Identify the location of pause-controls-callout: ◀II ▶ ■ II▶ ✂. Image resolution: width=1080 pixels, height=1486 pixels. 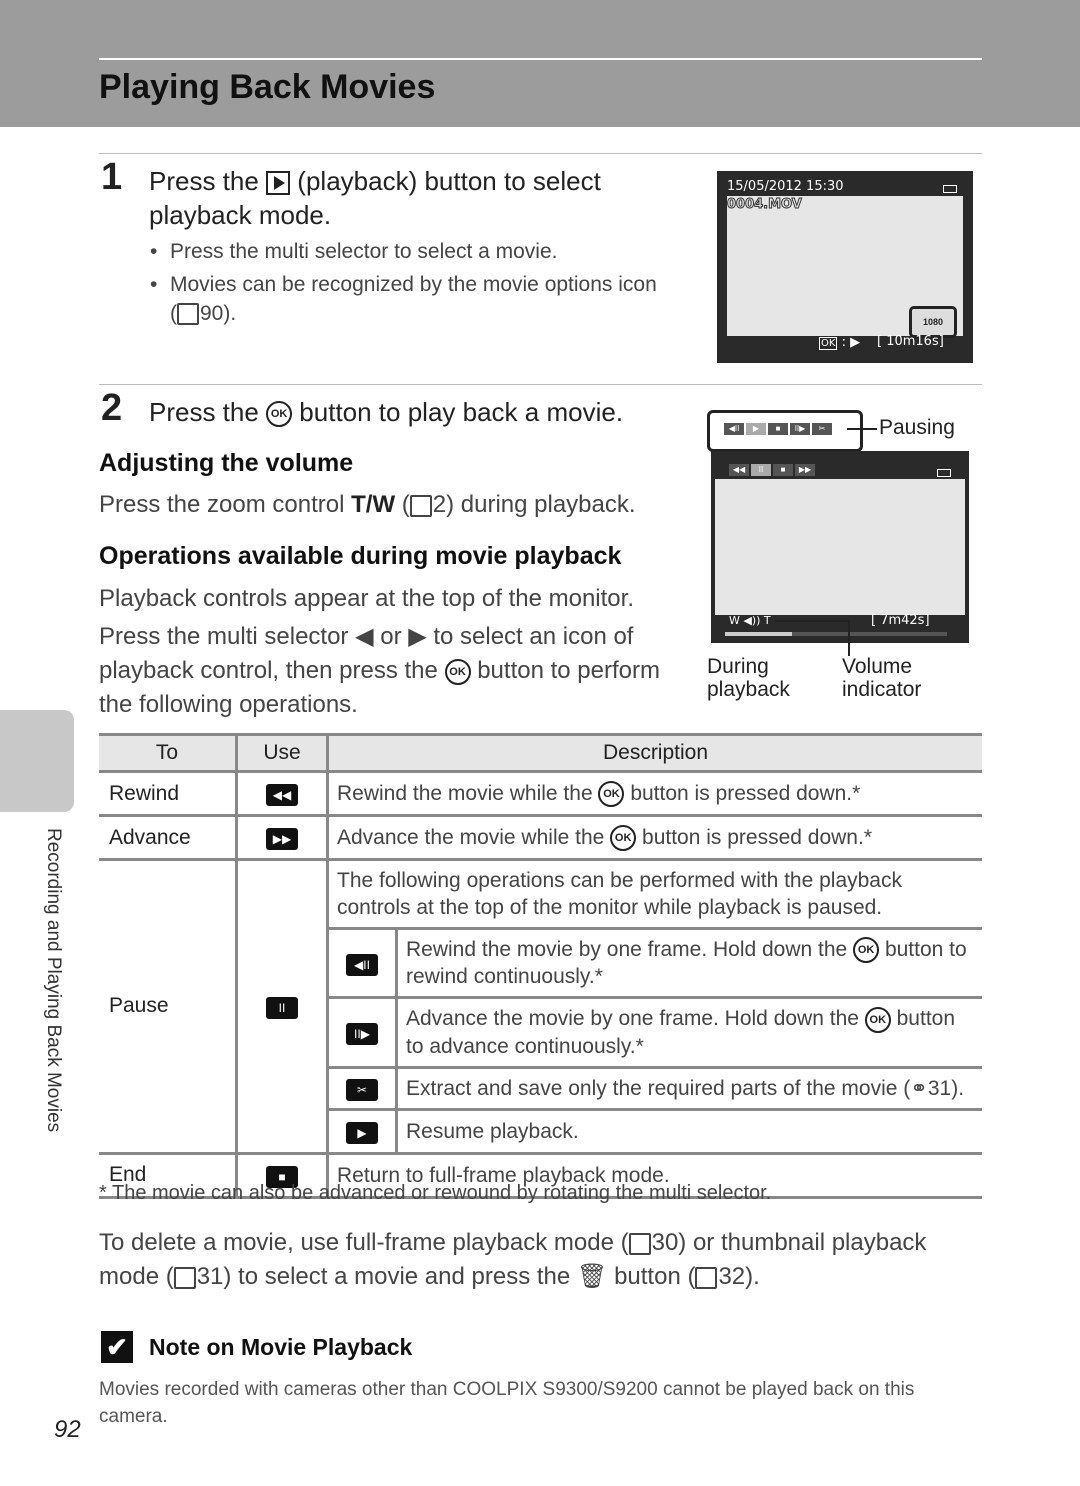
(785, 431).